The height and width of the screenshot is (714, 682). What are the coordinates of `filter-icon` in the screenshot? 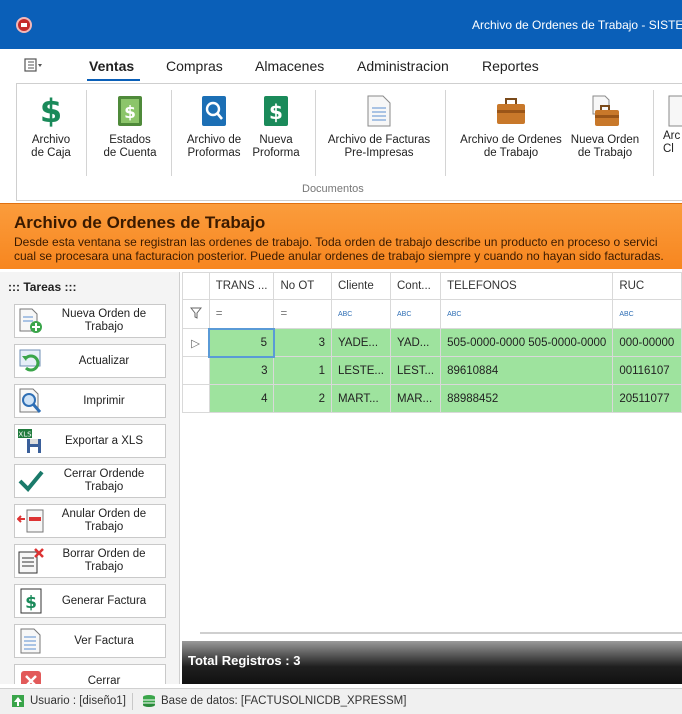 It's located at (196, 314).